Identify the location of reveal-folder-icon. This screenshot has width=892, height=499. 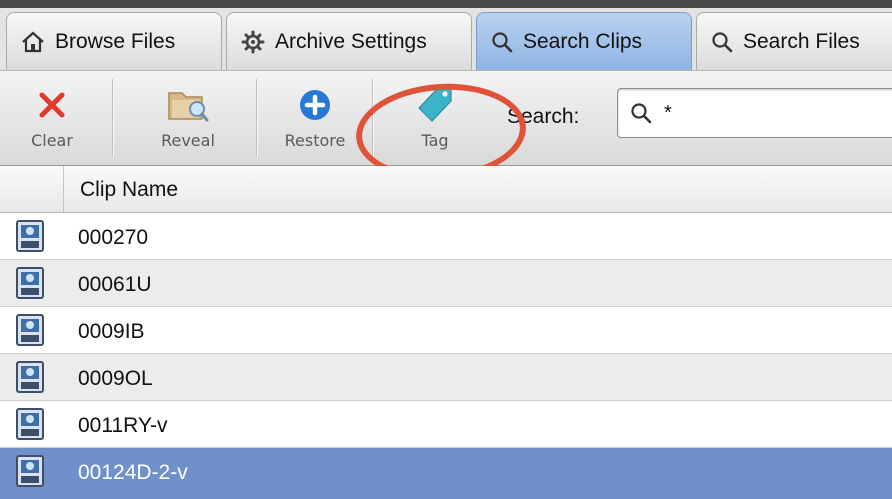
(188, 107).